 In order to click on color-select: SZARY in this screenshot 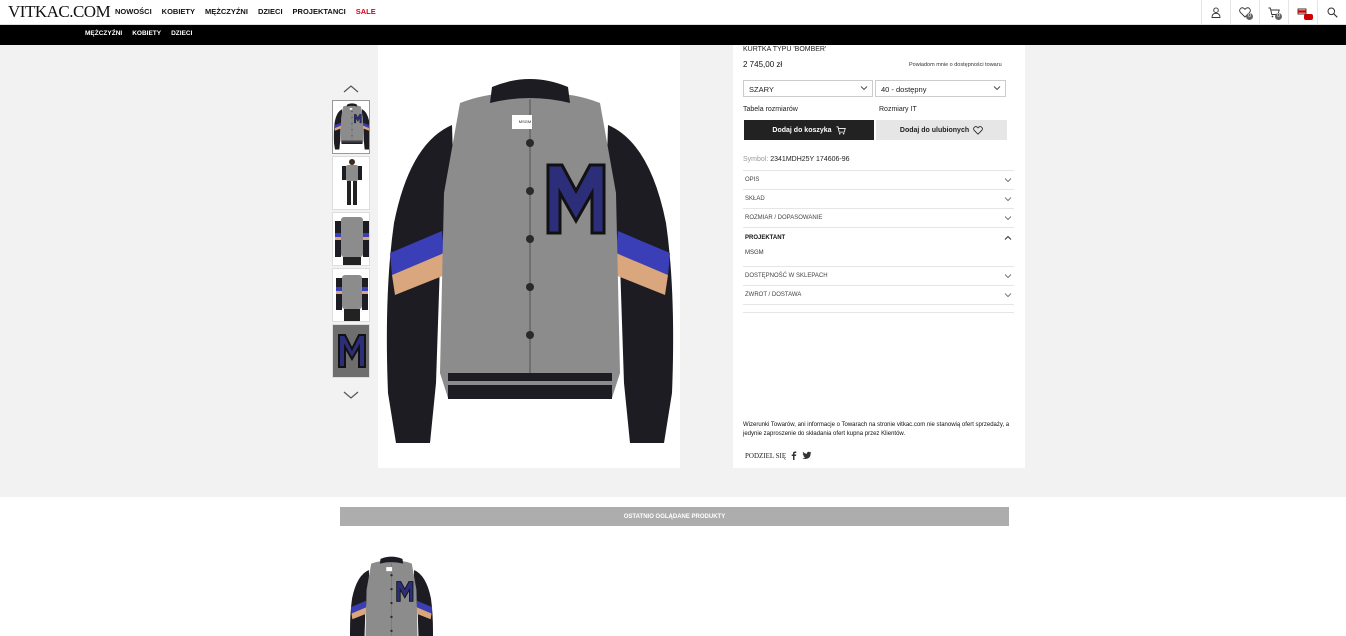, I will do `click(808, 88)`.